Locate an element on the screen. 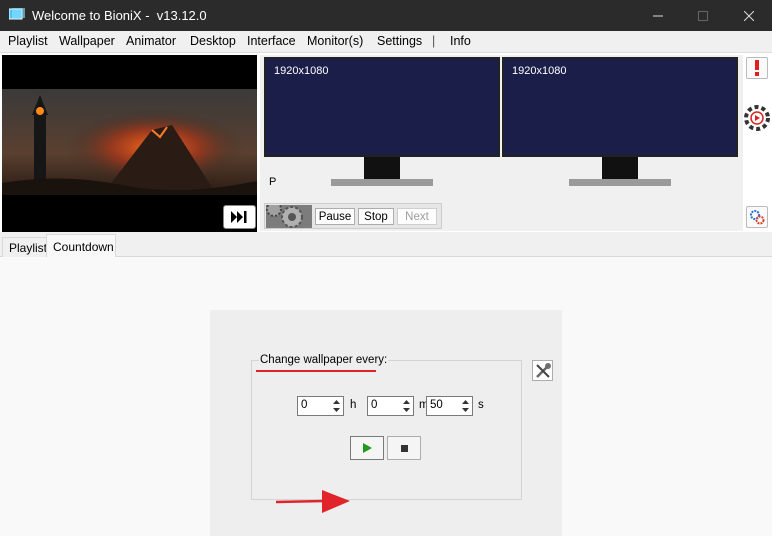 Image resolution: width=772 pixels, height=536 pixels. hours-unit: h is located at coordinates (353, 405).